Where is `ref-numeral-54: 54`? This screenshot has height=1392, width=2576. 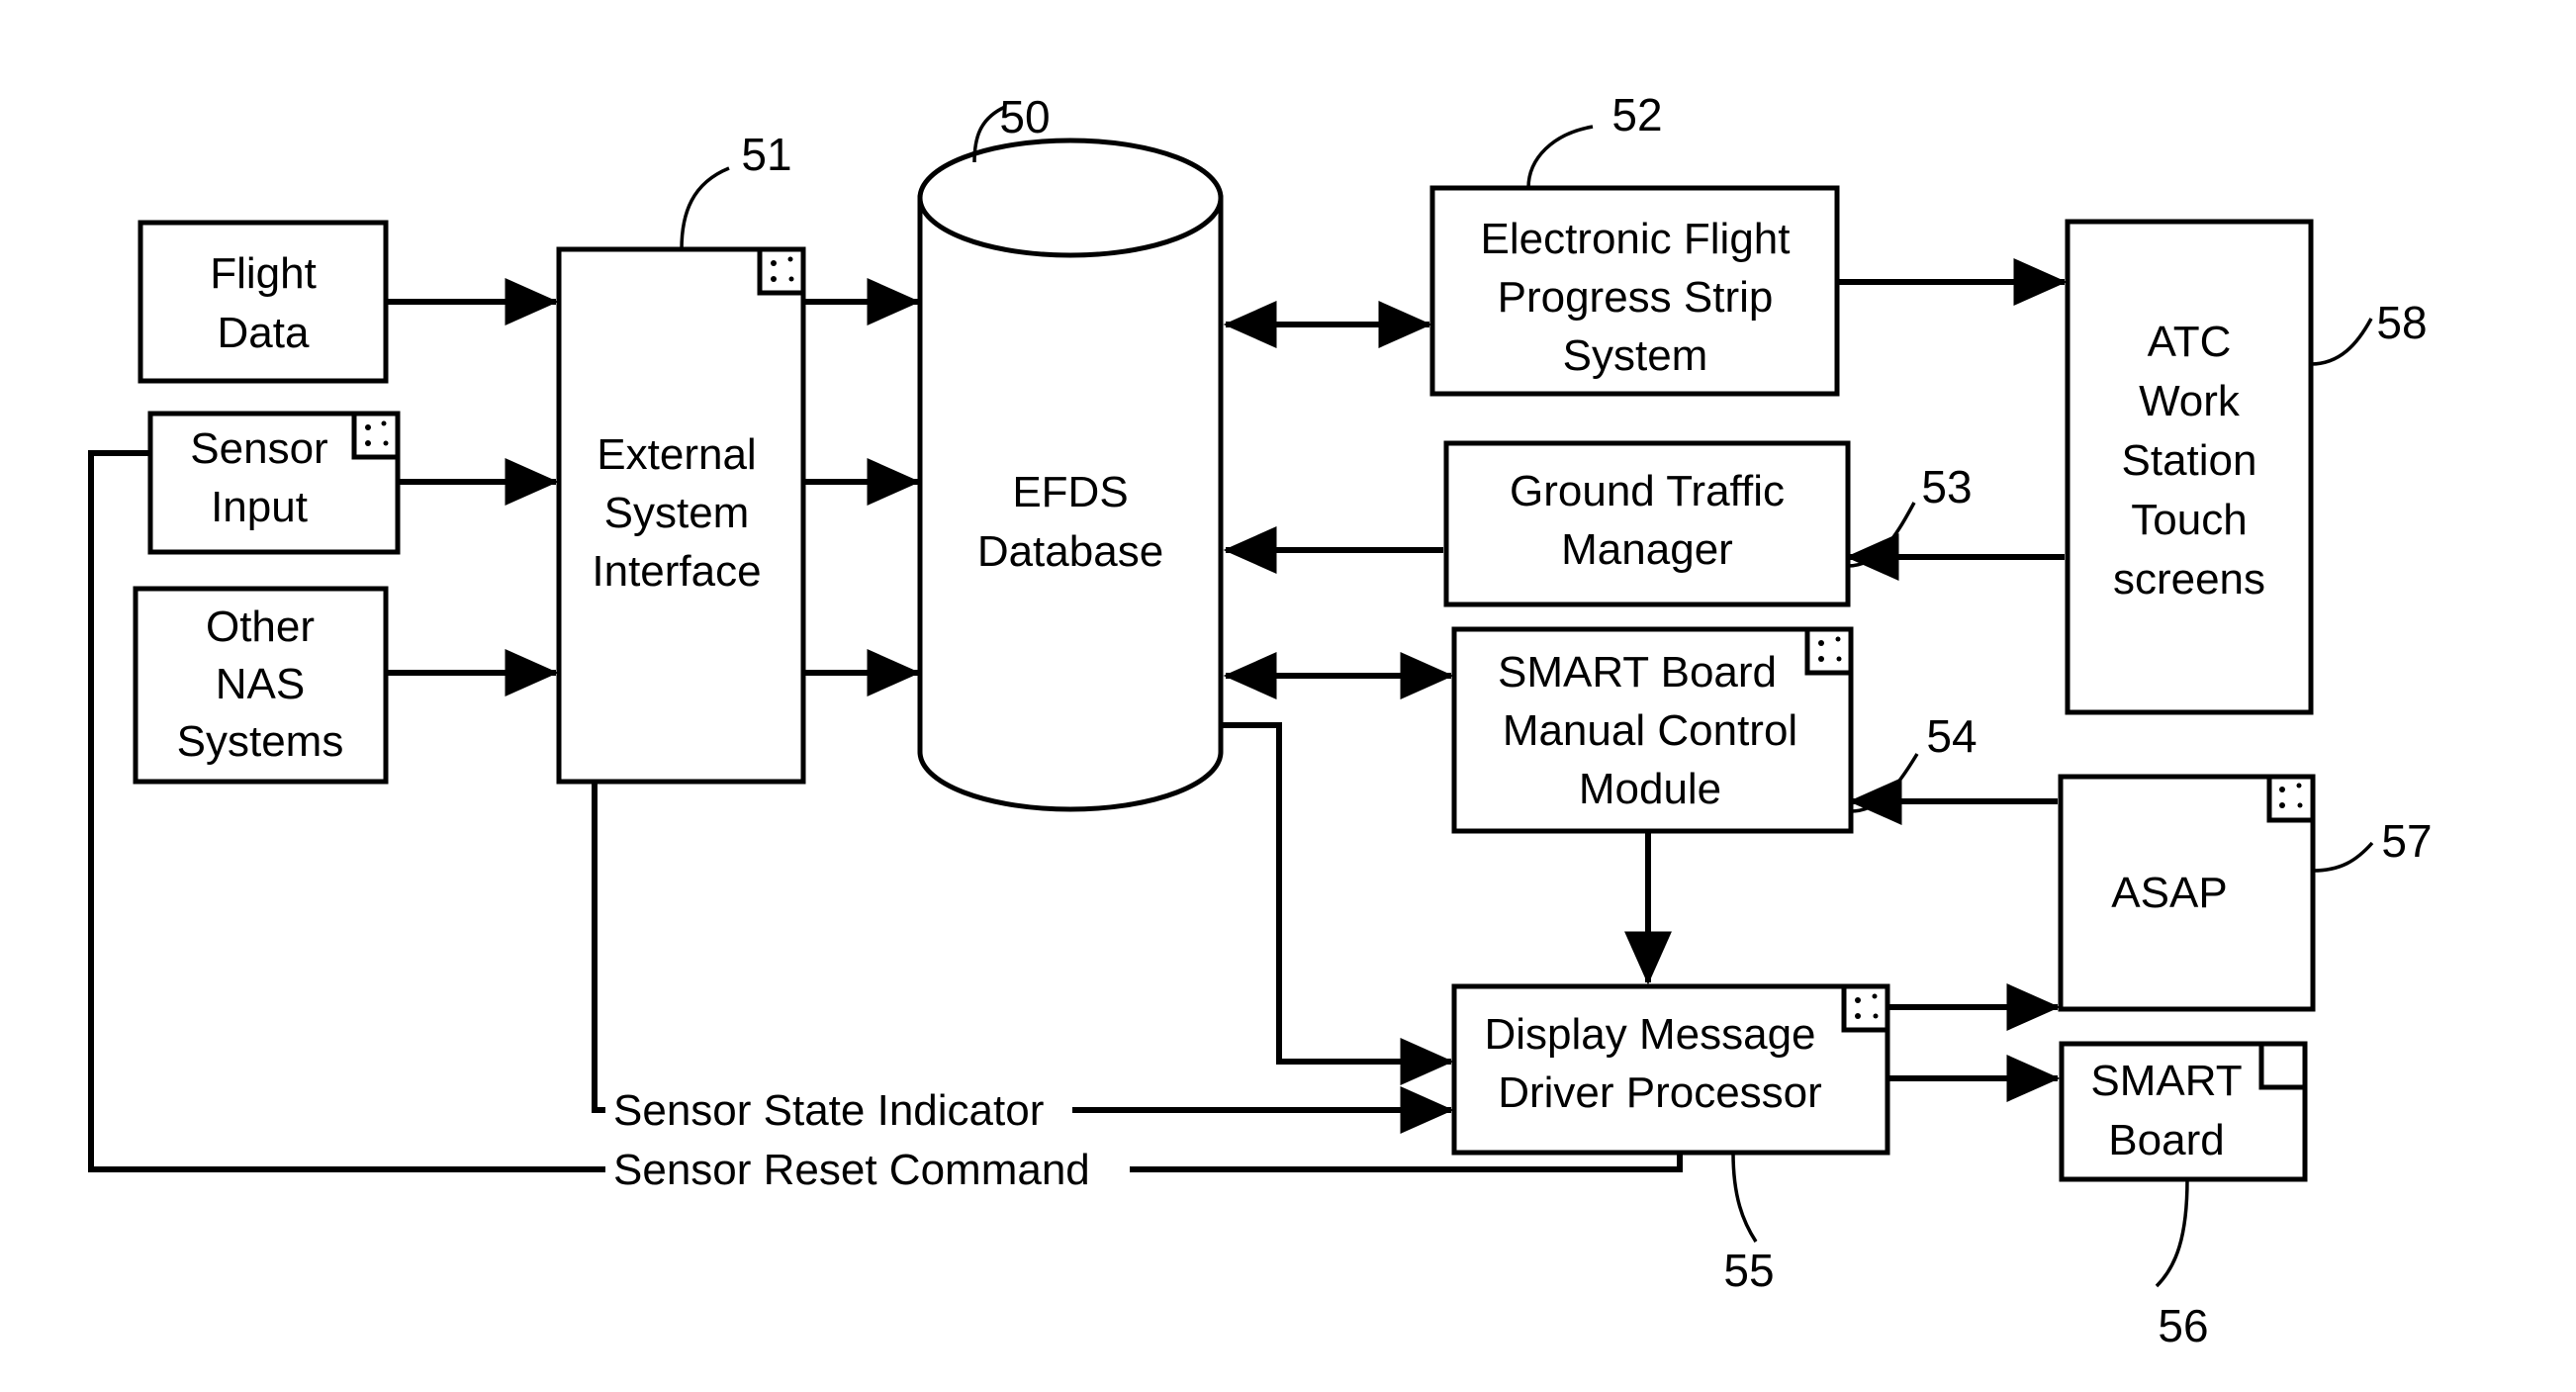
ref-numeral-54: 54 is located at coordinates (1952, 736).